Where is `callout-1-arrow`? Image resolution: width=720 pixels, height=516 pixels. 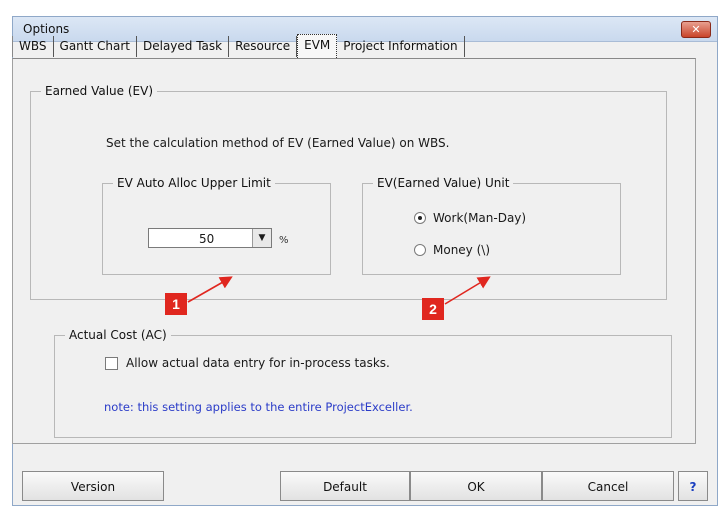 callout-1-arrow is located at coordinates (210, 289).